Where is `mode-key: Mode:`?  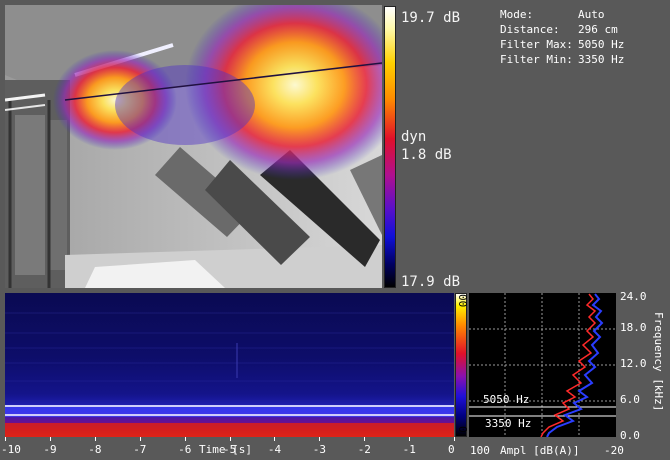
mode-key: Mode: is located at coordinates (517, 14).